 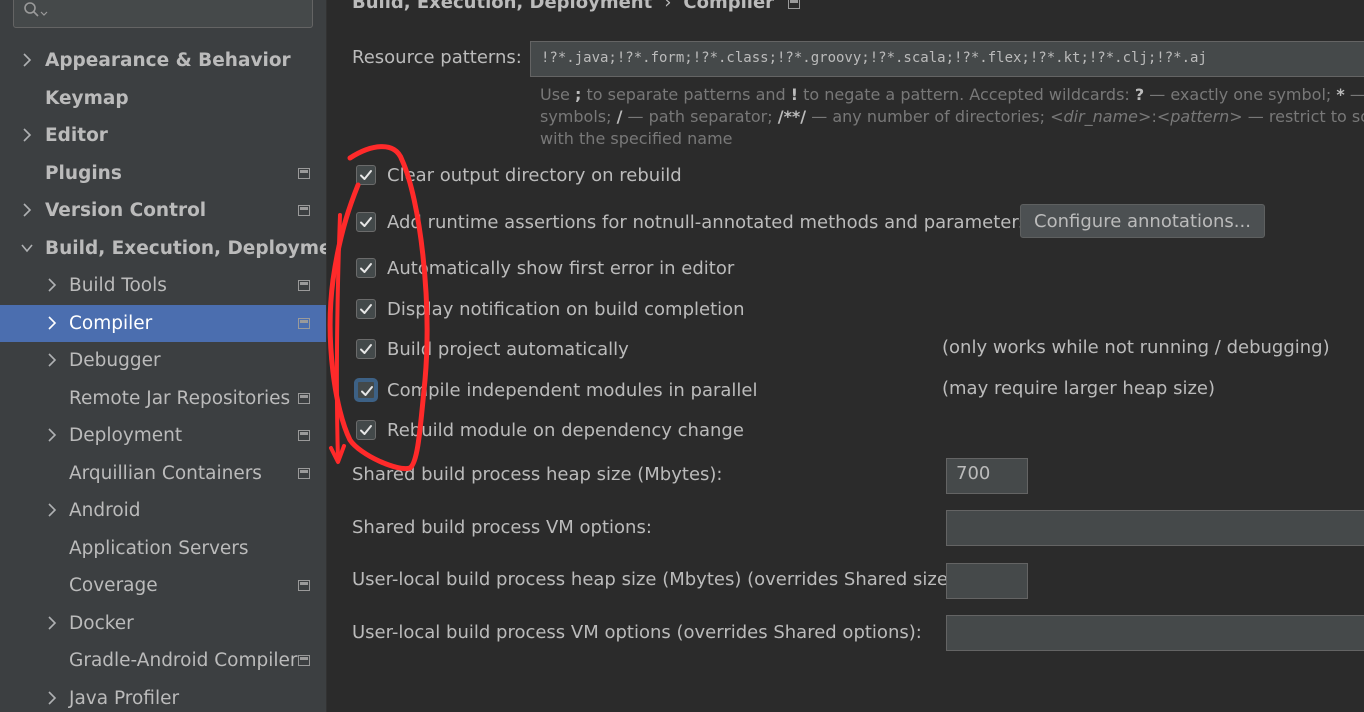 I want to click on shared-heap-input: 700, so click(x=987, y=476).